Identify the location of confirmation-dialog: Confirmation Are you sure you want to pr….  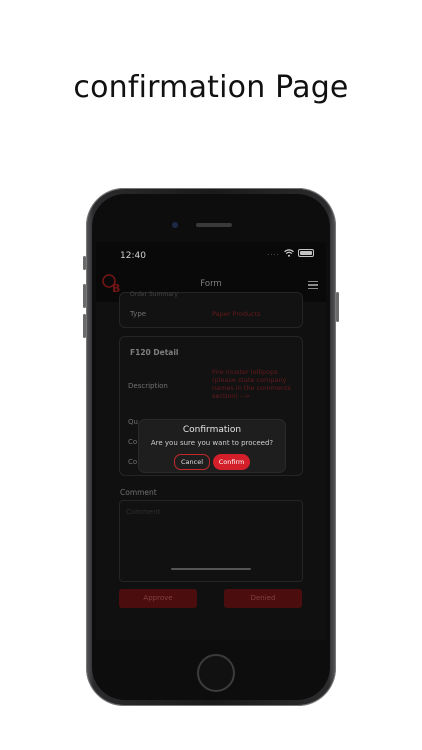
(212, 446).